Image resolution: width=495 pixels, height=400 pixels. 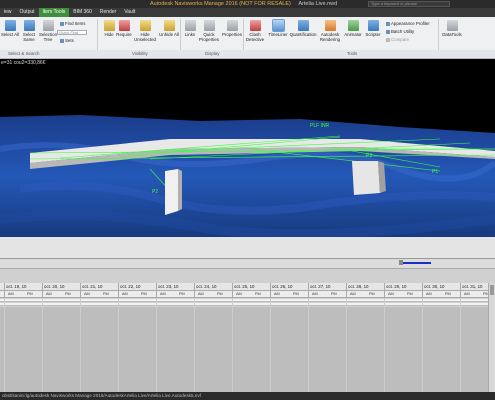 What do you see at coordinates (92, 286) in the screenshot?
I see `date-label: oct. 21, 10` at bounding box center [92, 286].